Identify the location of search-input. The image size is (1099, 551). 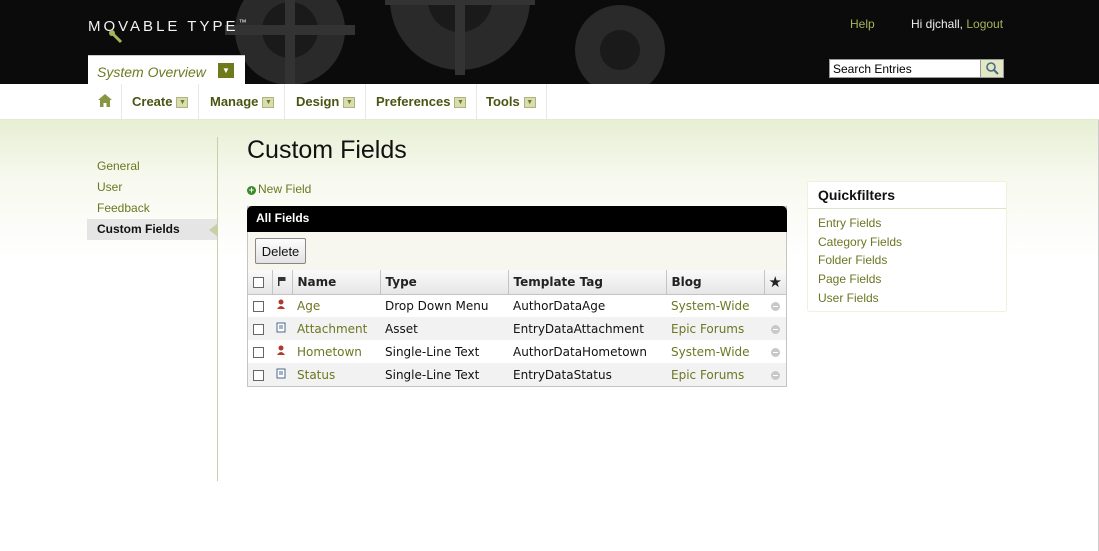
(916, 68).